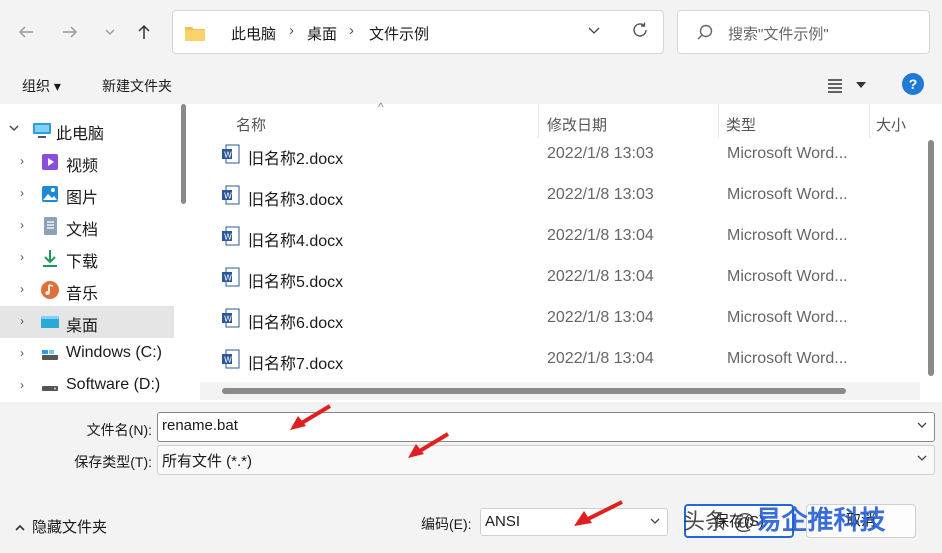 The image size is (942, 553). Describe the element at coordinates (50, 290) in the screenshot. I see `music-icon` at that location.